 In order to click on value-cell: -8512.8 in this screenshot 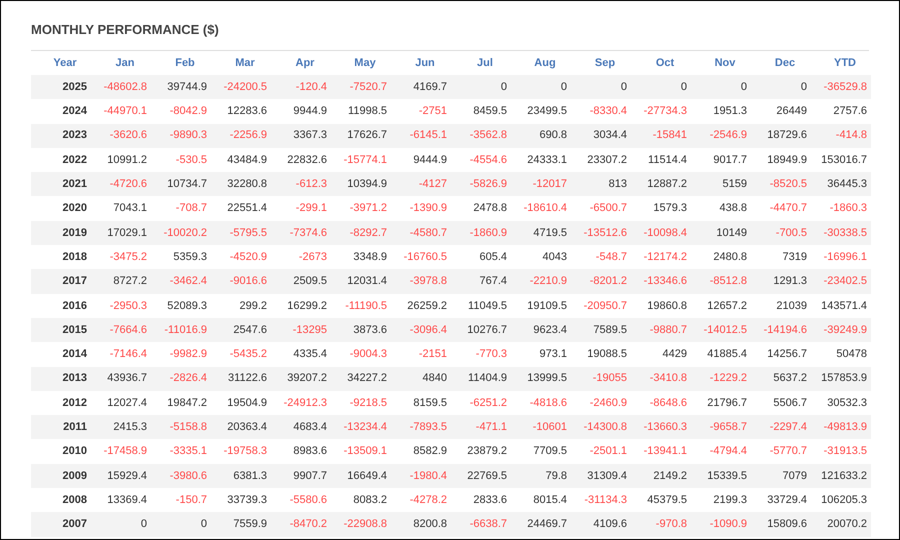, I will do `click(728, 281)`.